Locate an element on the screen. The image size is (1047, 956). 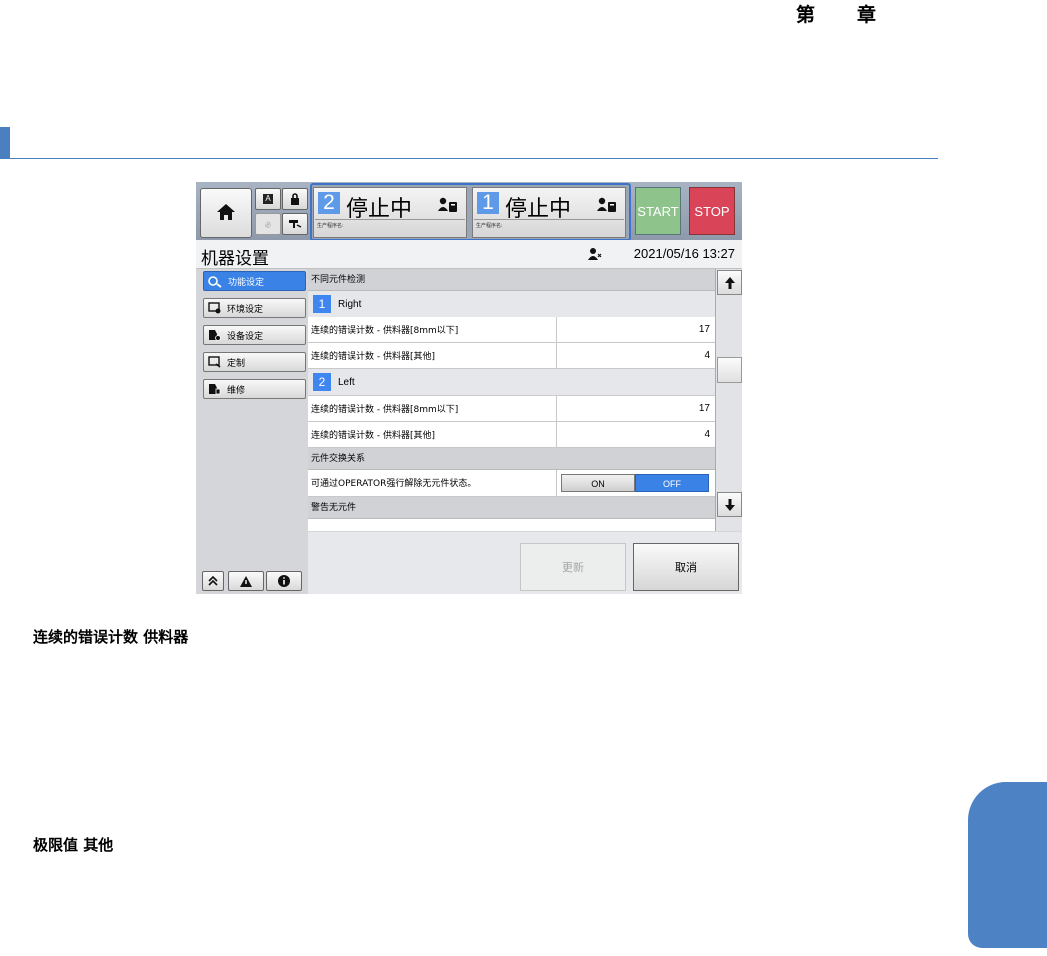
device-settings-icon is located at coordinates (215, 335).